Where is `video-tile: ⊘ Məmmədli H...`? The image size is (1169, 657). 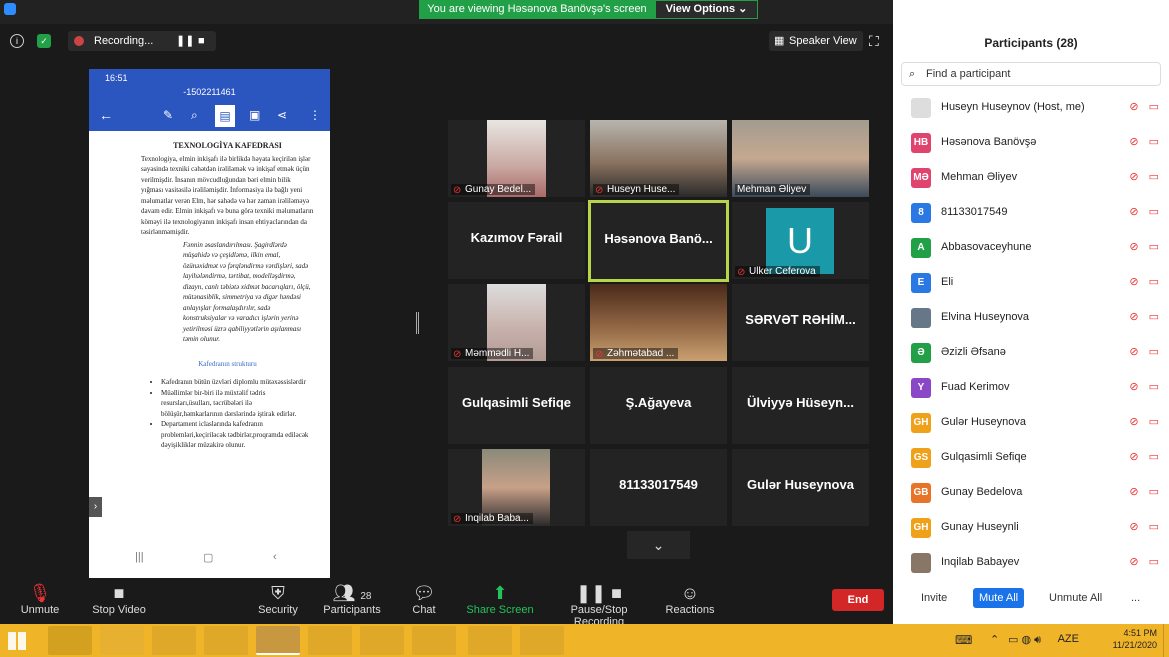
video-tile: ⊘ Məmmədli H... is located at coordinates (516, 322).